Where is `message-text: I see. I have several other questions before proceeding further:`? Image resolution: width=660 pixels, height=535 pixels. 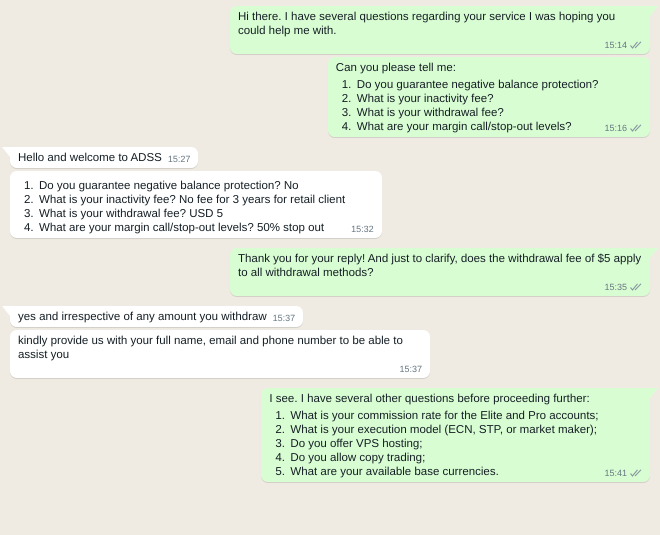 message-text: I see. I have several other questions before proceeding further: is located at coordinates (430, 399).